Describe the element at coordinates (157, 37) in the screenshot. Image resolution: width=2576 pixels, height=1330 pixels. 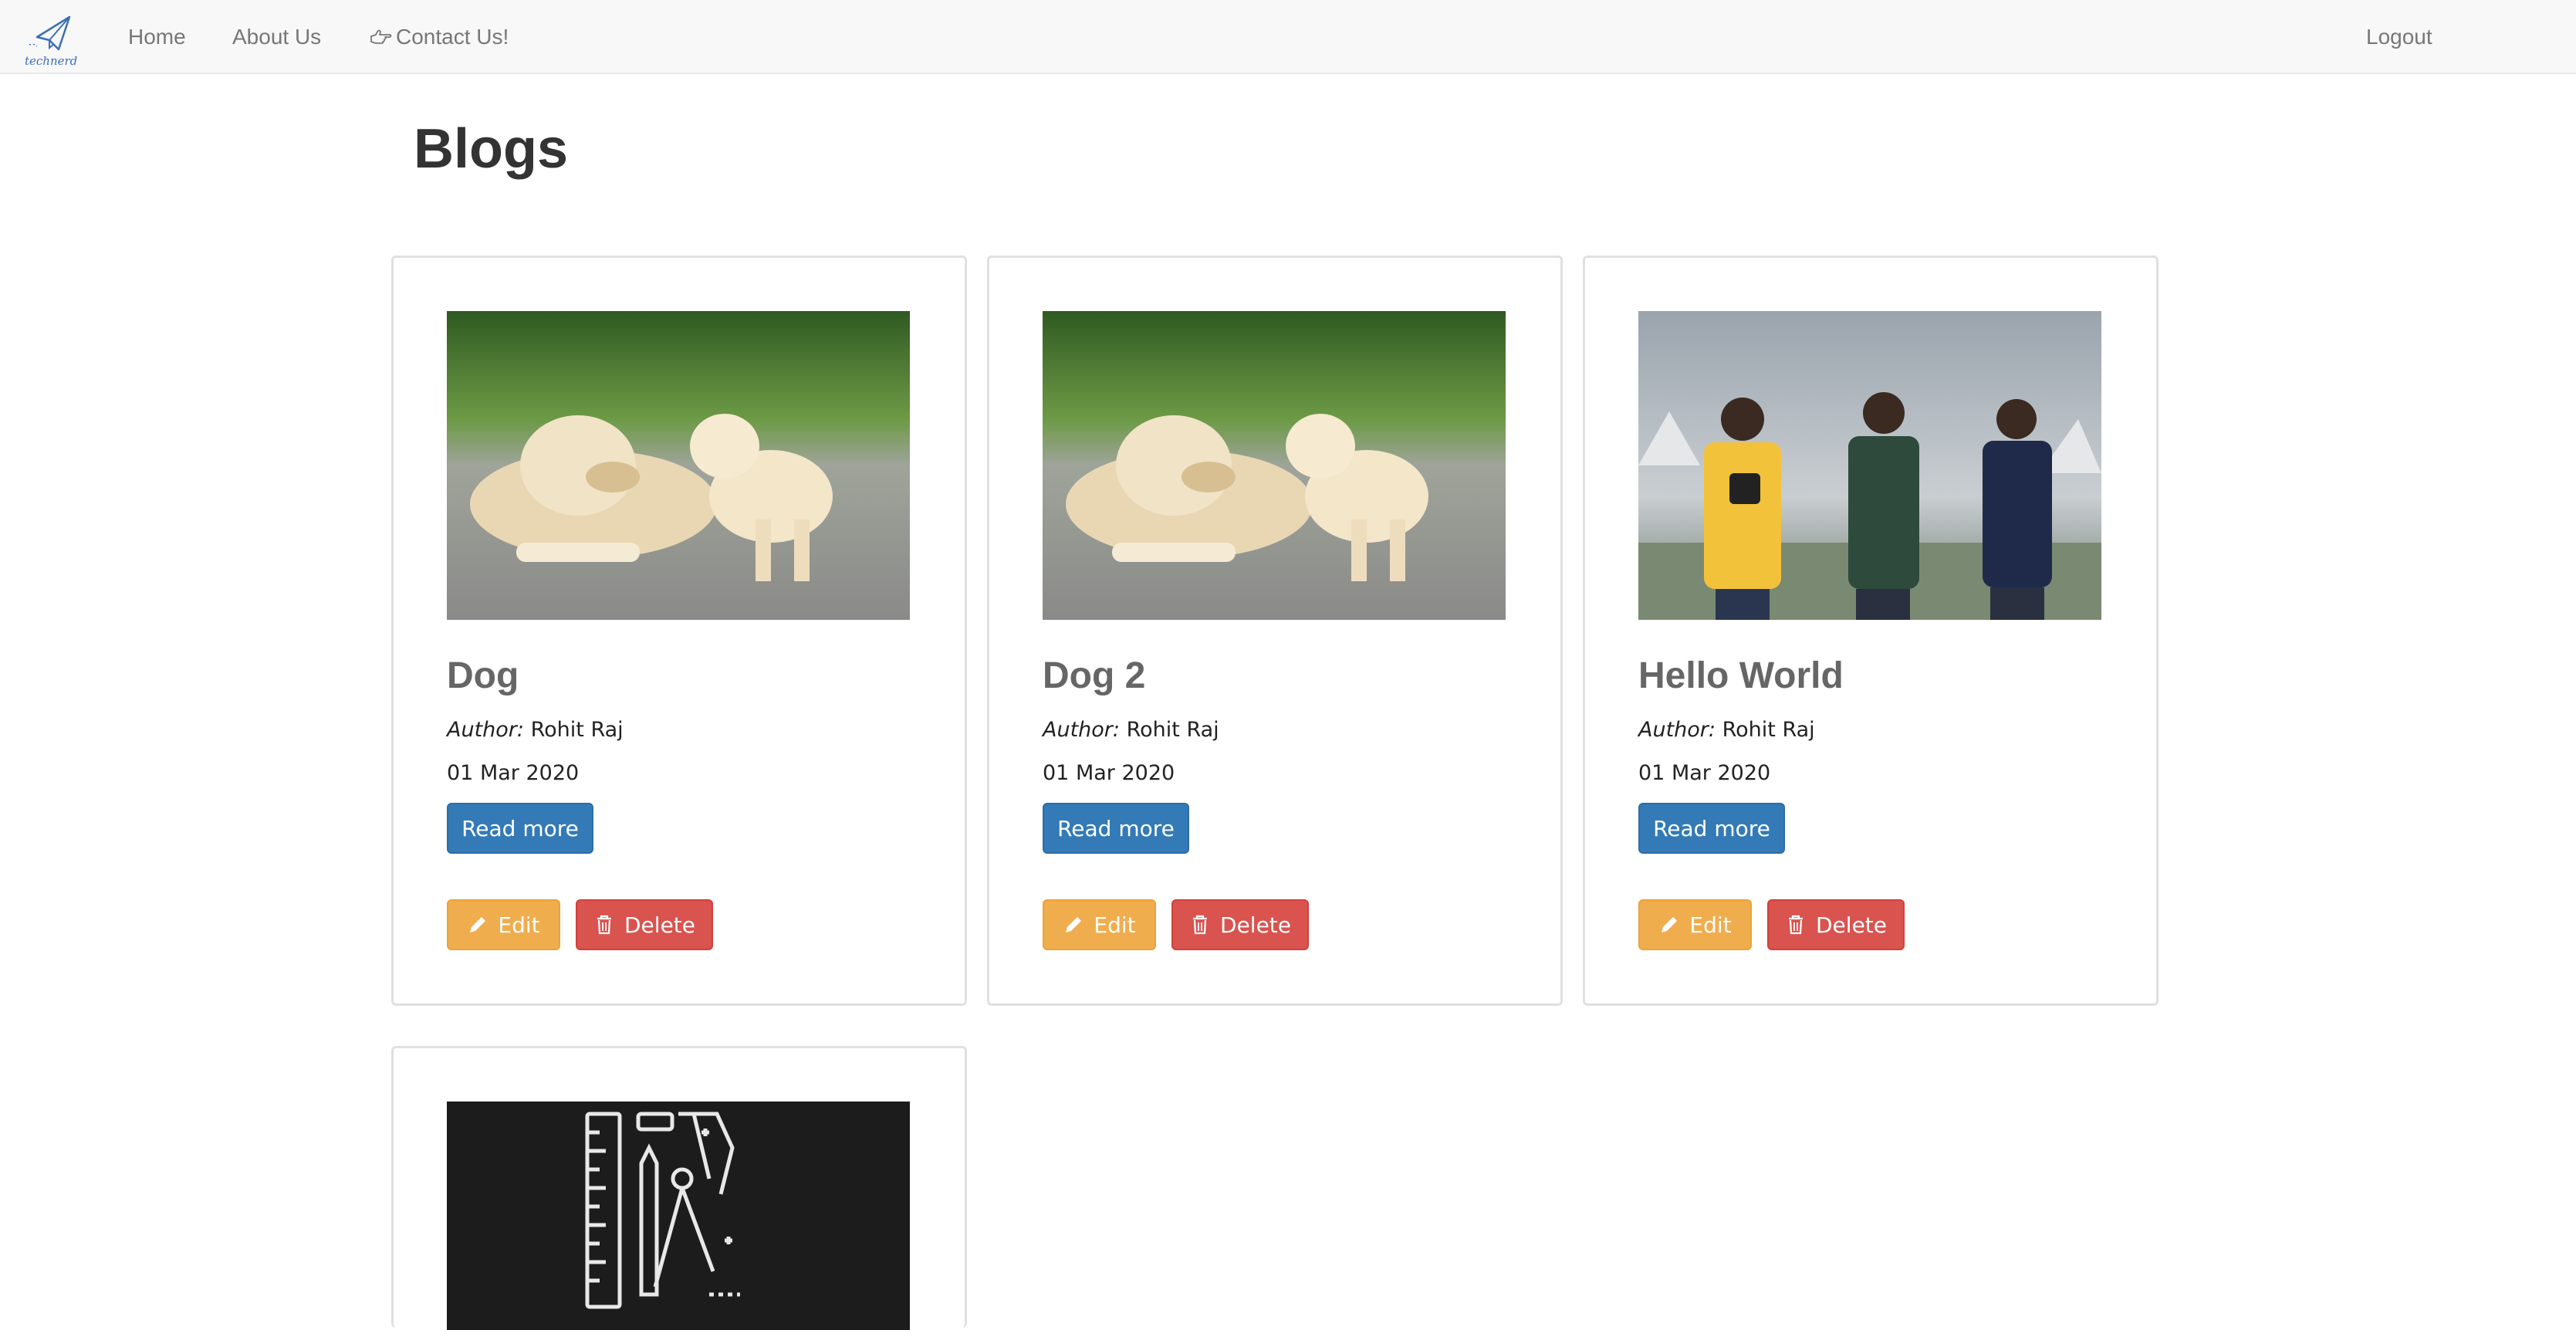
I see `nav-home-link: Home` at that location.